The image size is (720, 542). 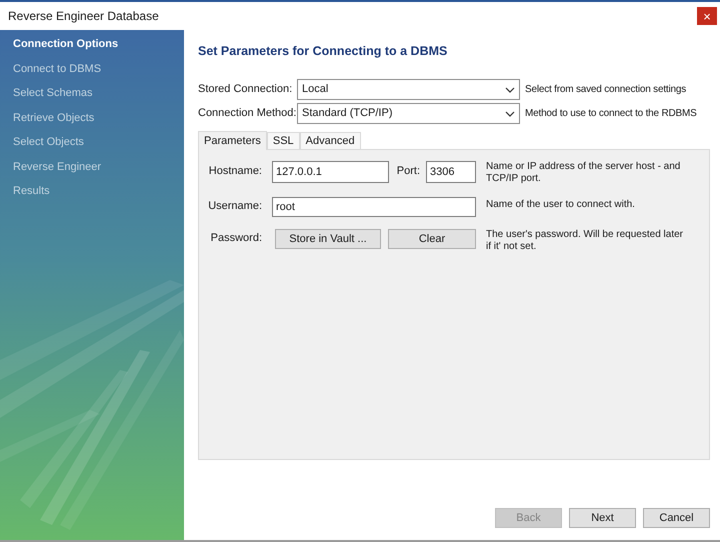 What do you see at coordinates (330, 172) in the screenshot?
I see `input-field: 127.0.0.1` at bounding box center [330, 172].